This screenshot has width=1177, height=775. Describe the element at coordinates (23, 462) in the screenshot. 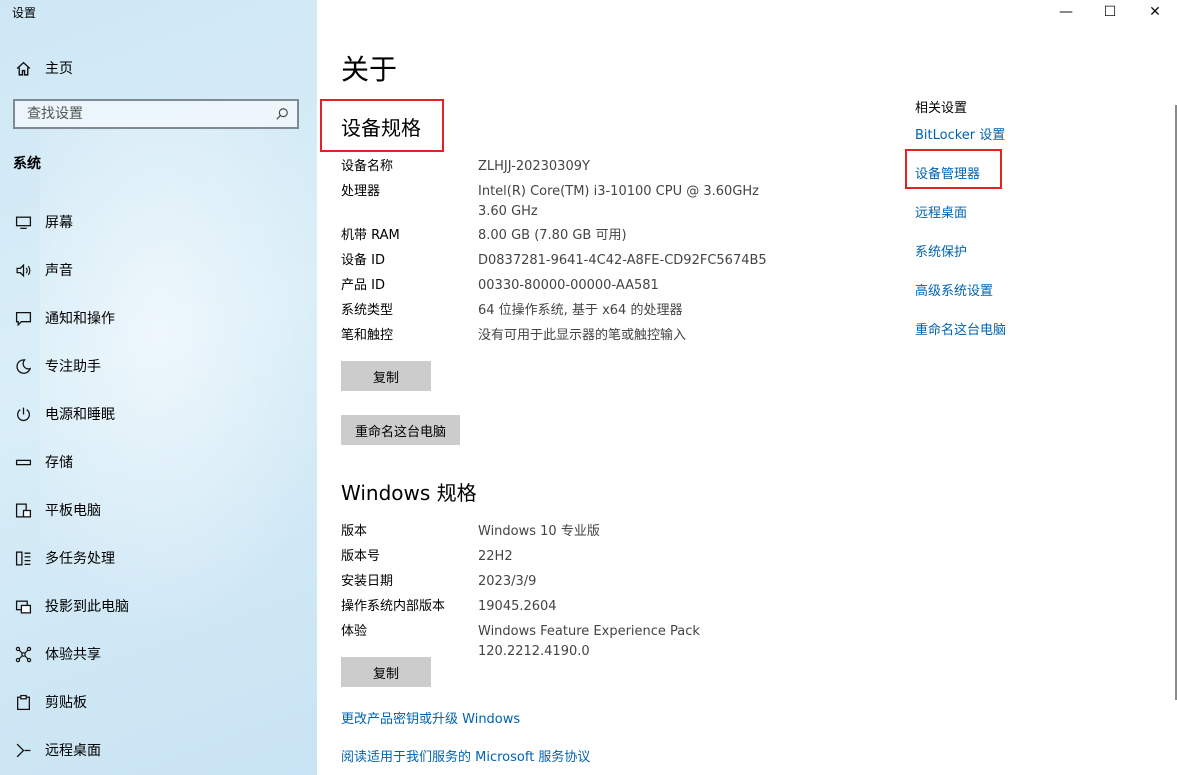

I see `storage-icon` at that location.